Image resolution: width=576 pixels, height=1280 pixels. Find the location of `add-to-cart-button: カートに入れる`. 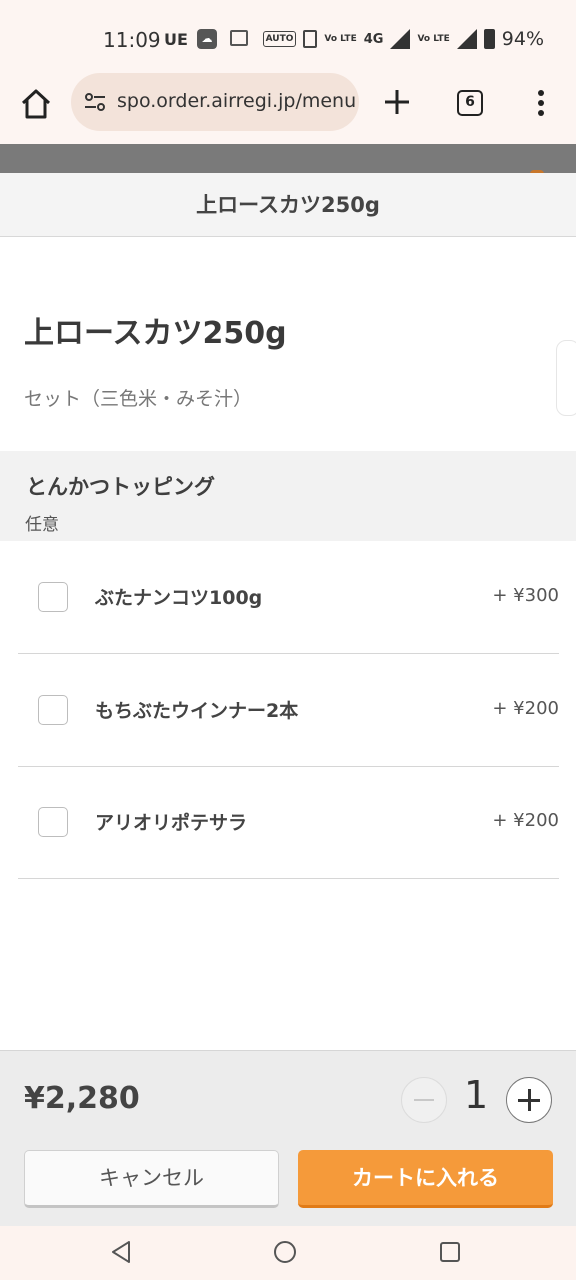

add-to-cart-button: カートに入れる is located at coordinates (425, 1179).